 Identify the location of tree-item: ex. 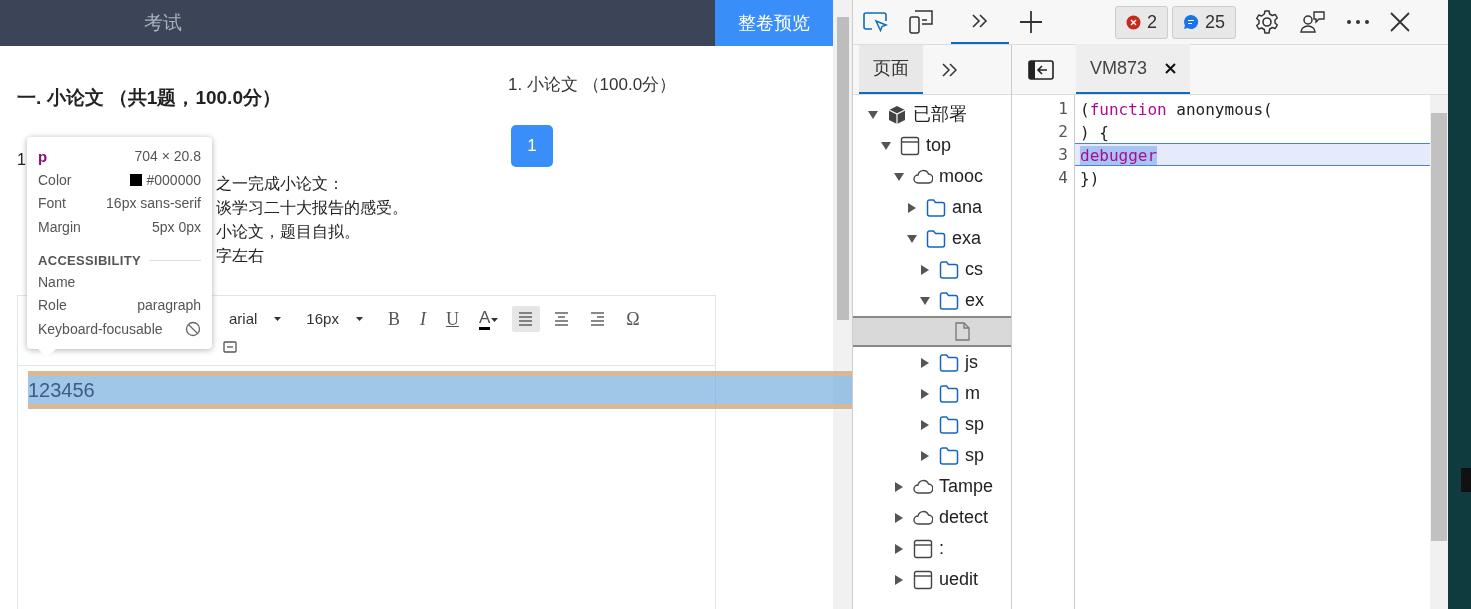
(932, 300).